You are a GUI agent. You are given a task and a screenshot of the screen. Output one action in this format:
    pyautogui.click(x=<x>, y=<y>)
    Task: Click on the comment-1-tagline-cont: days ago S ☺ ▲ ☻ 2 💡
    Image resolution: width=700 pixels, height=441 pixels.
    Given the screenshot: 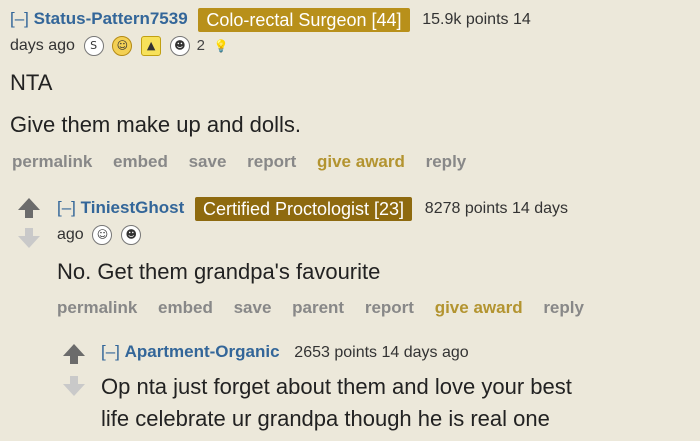 What is the action you would take?
    pyautogui.click(x=119, y=45)
    